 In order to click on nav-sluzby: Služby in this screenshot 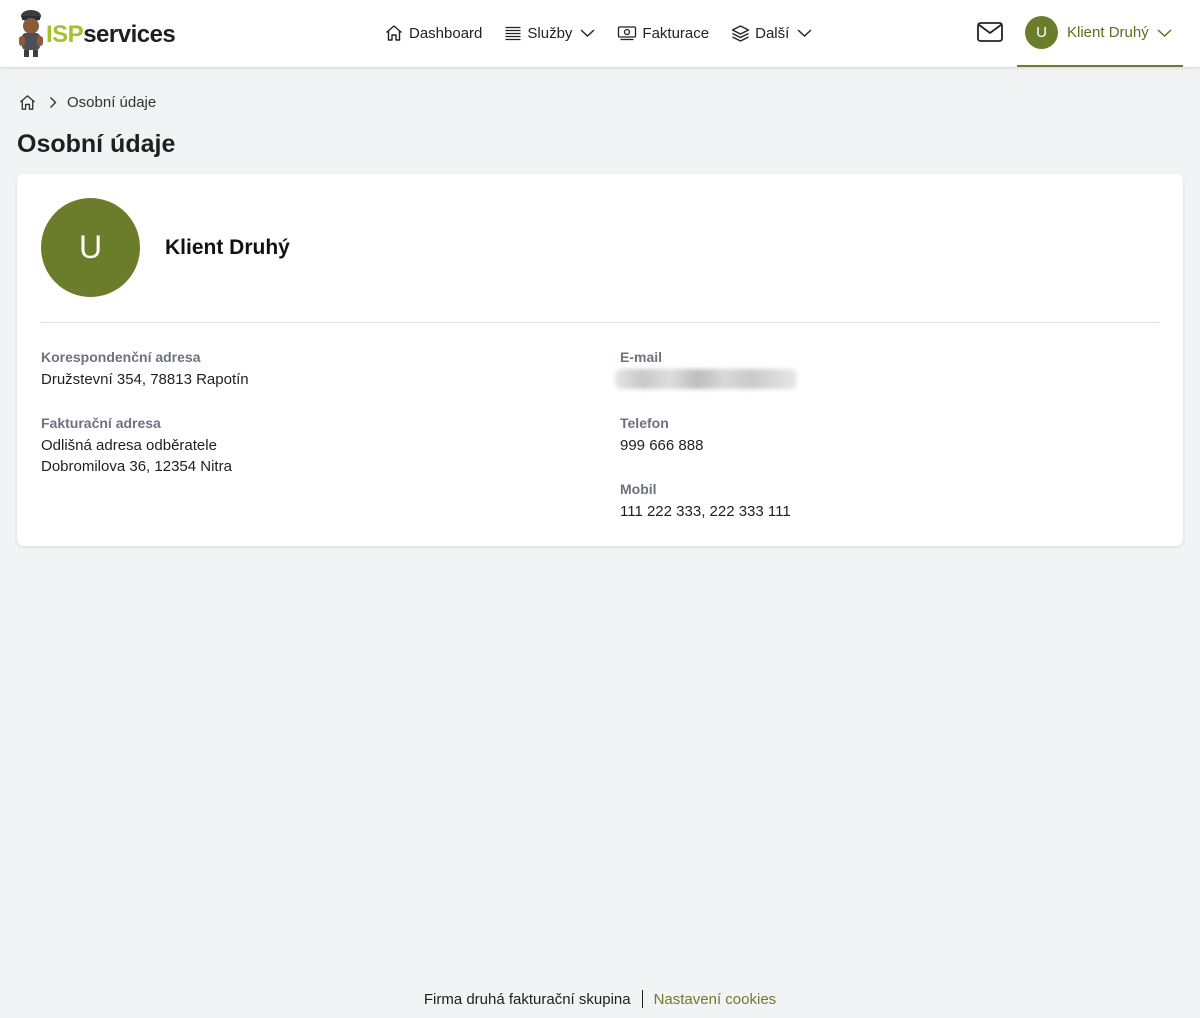, I will do `click(549, 33)`.